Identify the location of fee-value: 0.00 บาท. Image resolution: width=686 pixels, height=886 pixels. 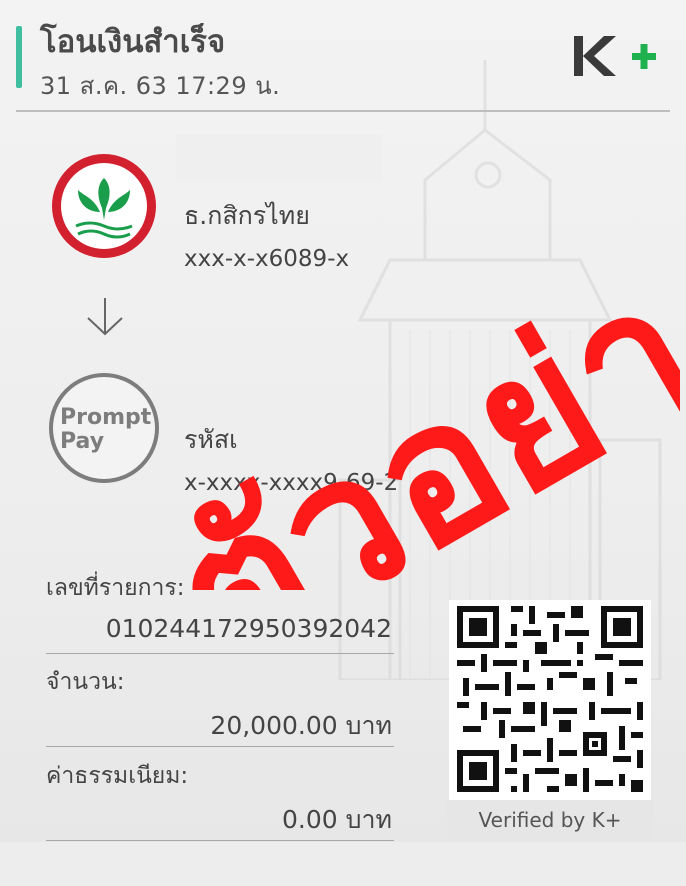
(337, 819).